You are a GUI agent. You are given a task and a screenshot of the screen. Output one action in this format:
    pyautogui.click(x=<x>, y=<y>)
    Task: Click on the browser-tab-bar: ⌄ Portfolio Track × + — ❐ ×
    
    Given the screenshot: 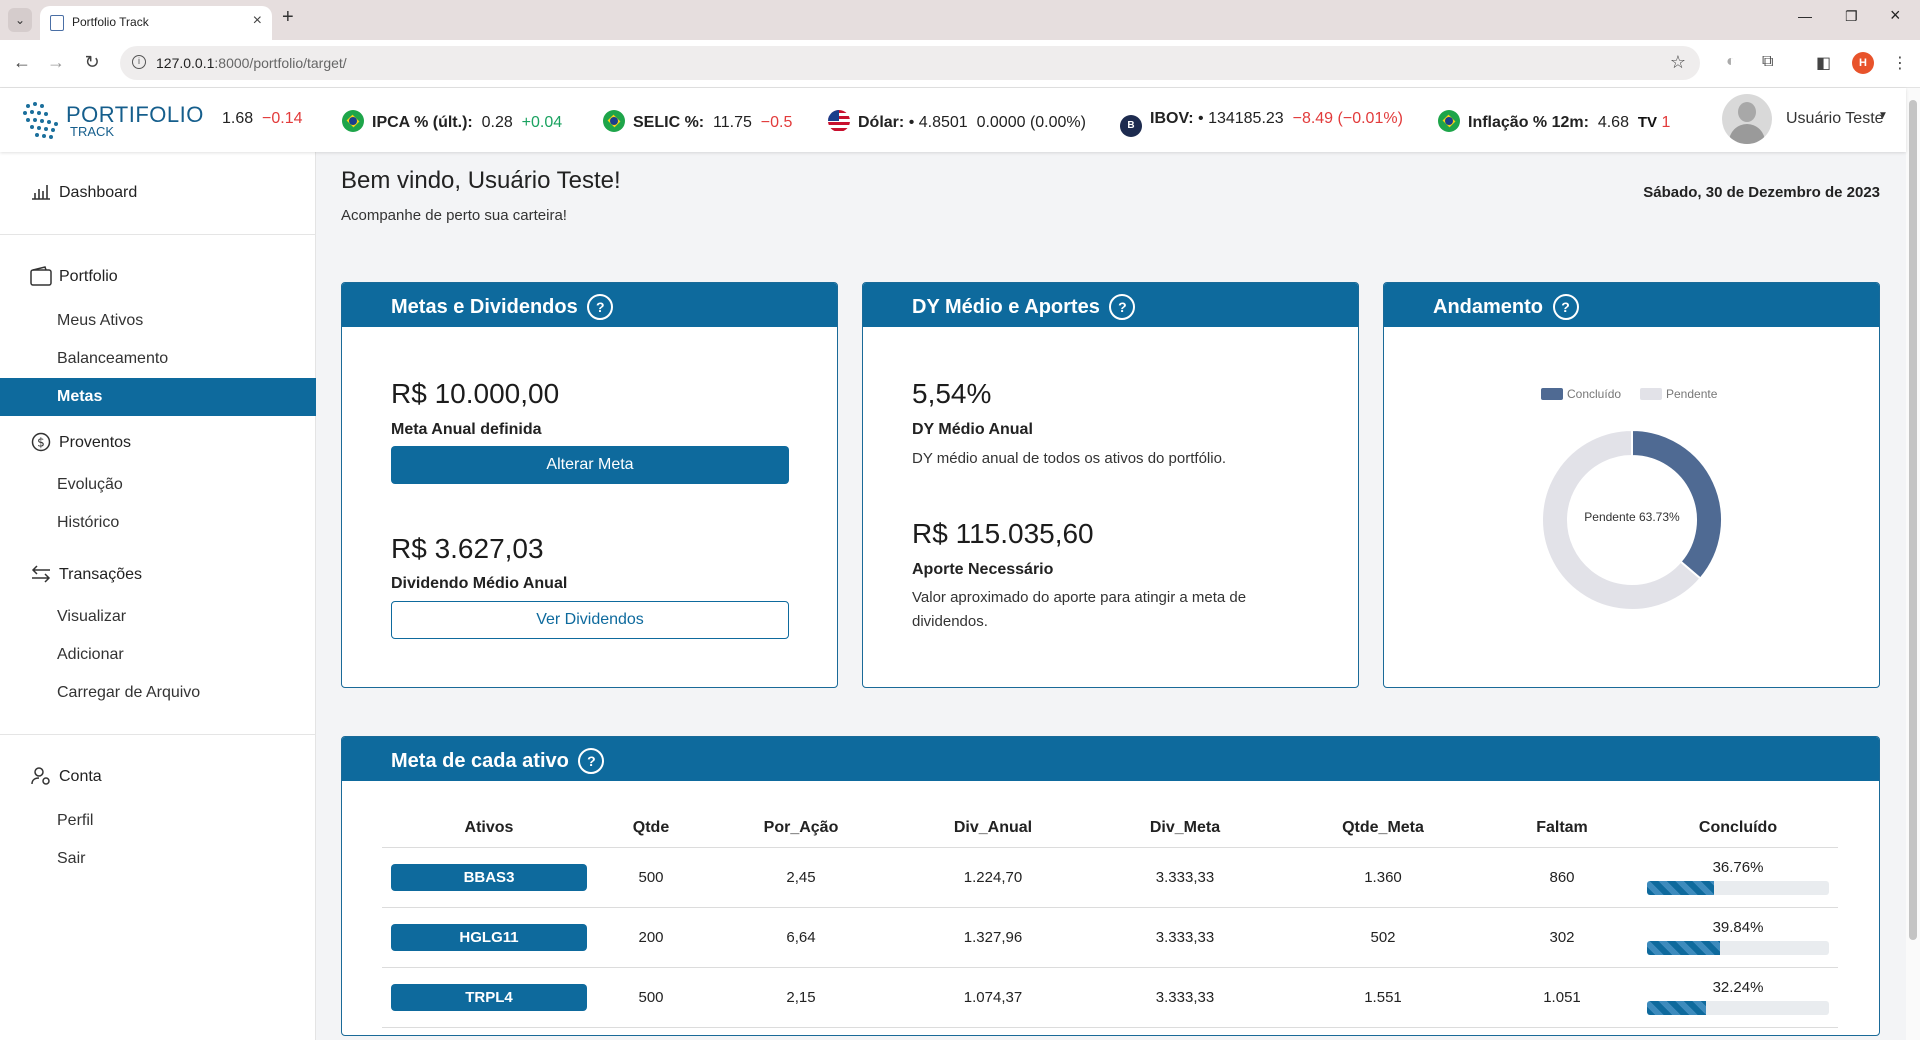 What is the action you would take?
    pyautogui.click(x=960, y=20)
    